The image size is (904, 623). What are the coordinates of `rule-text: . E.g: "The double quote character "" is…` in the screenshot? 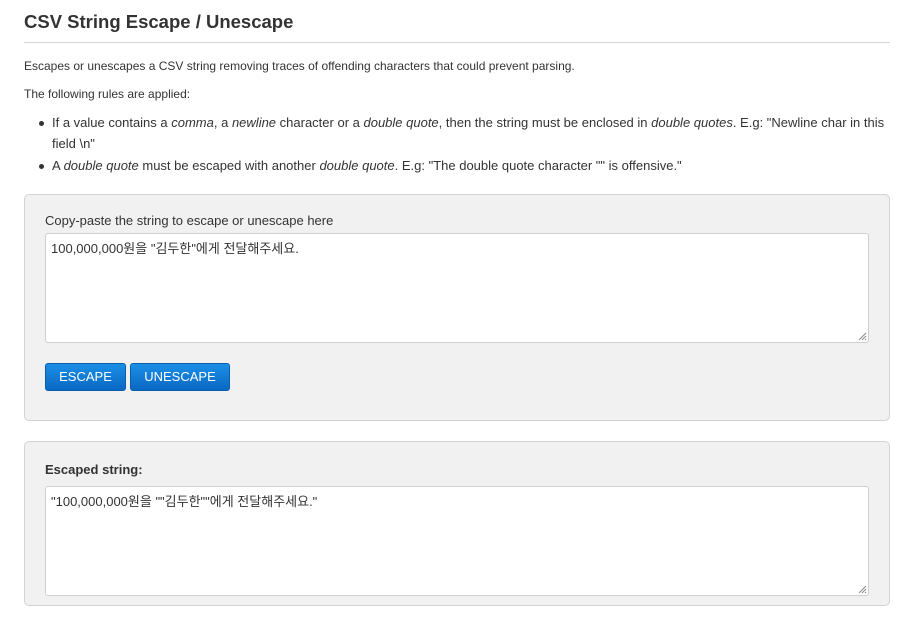 It's located at (538, 165).